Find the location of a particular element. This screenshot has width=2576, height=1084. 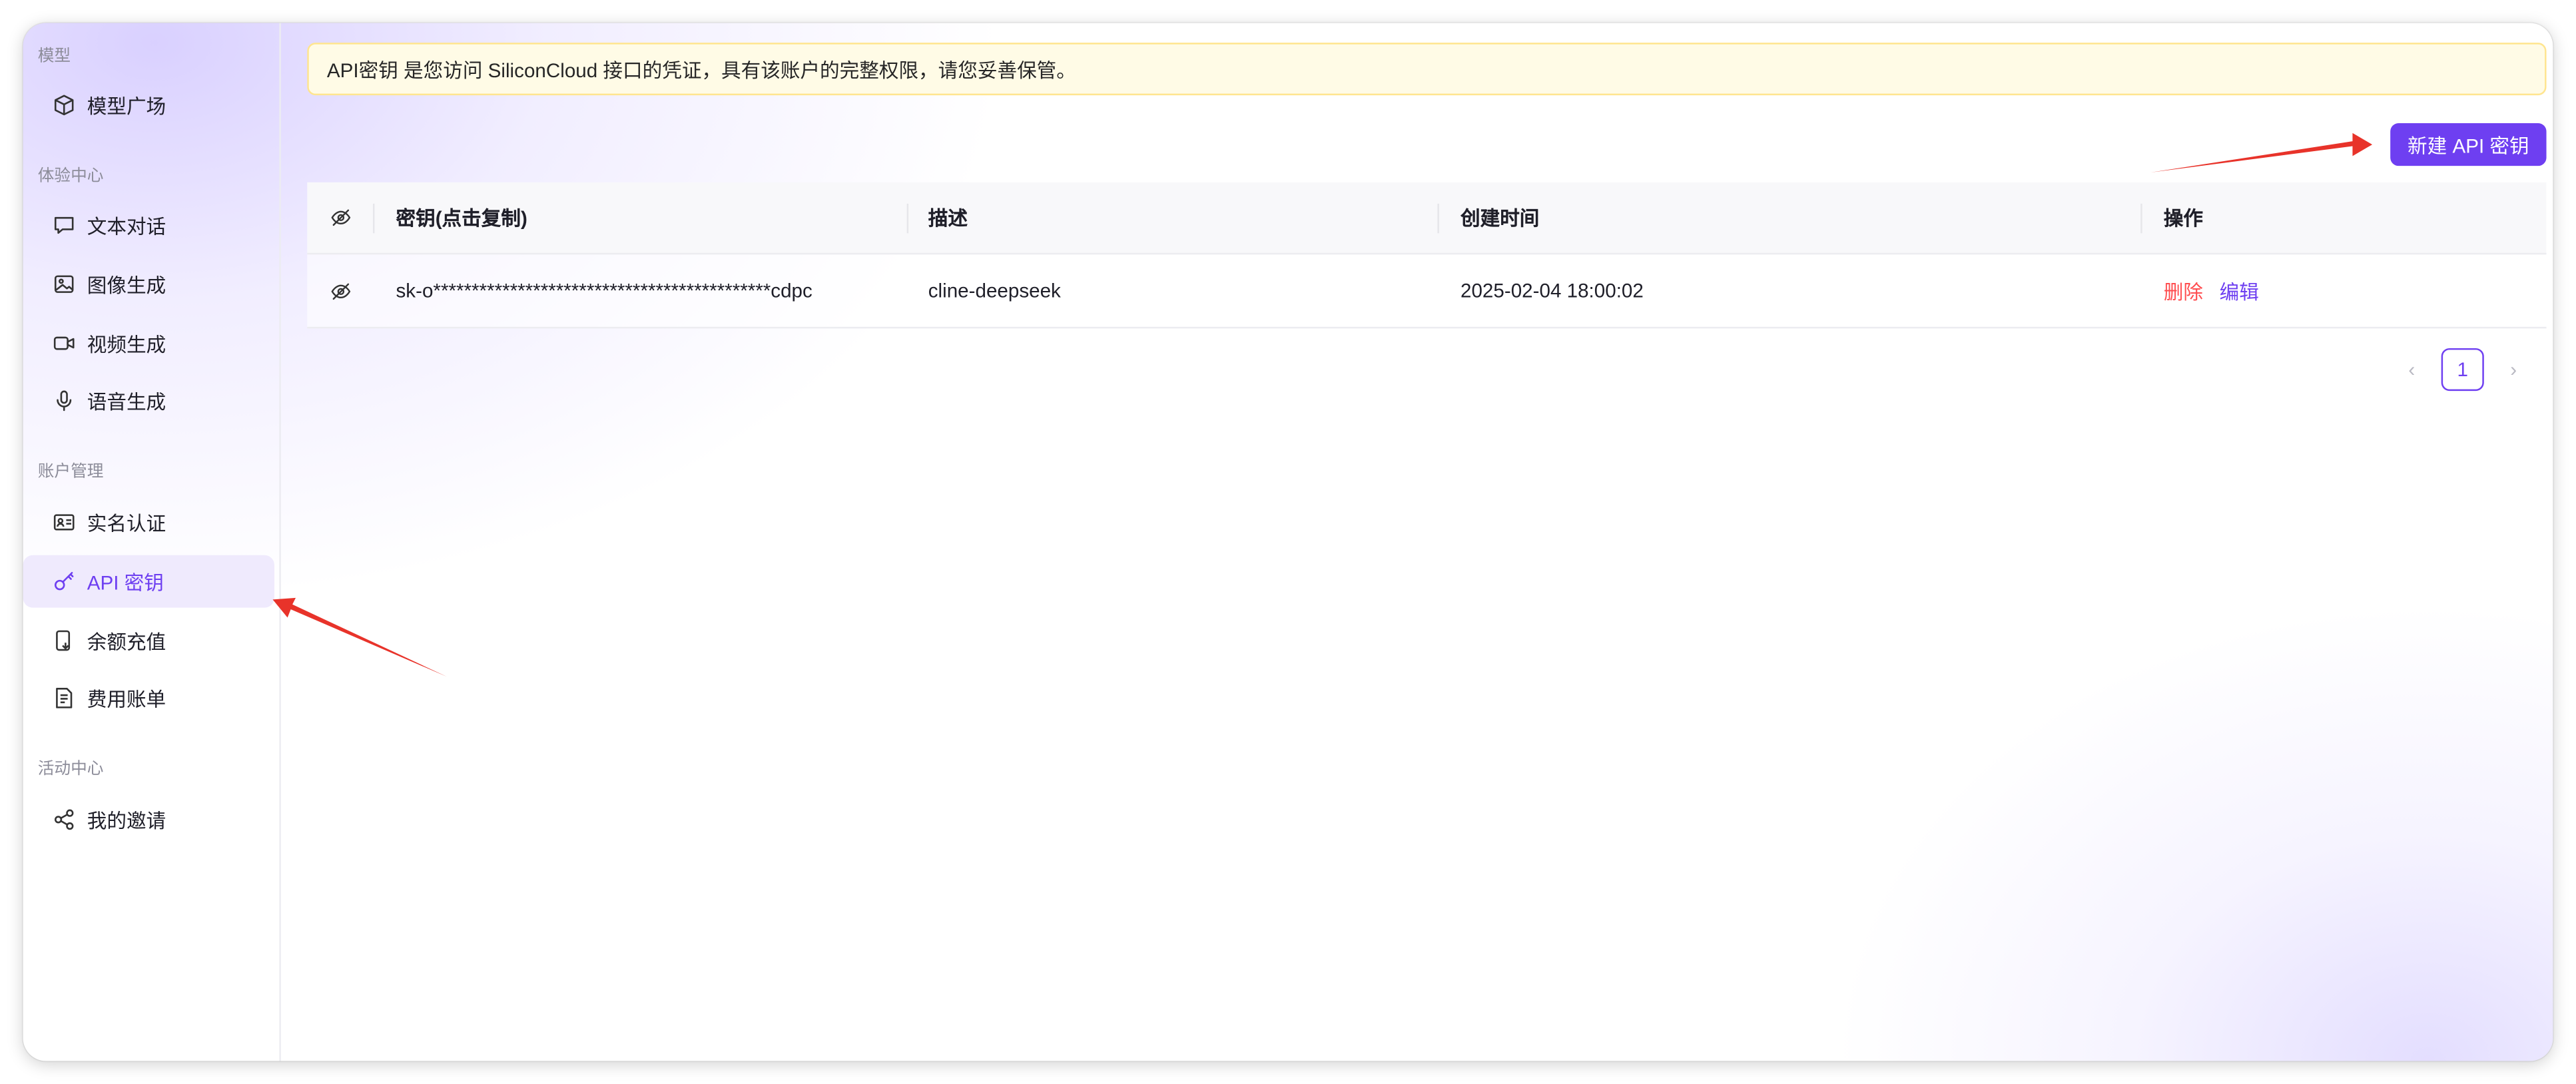

sidebar-item-my-invites: 我的邀请 is located at coordinates (148, 820).